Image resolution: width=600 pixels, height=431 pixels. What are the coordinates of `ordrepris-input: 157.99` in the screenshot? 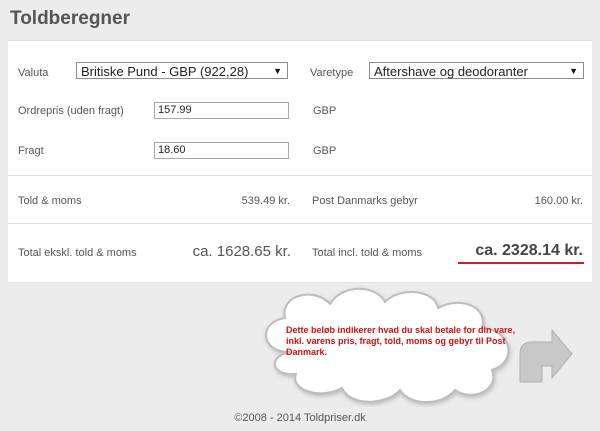 It's located at (221, 110).